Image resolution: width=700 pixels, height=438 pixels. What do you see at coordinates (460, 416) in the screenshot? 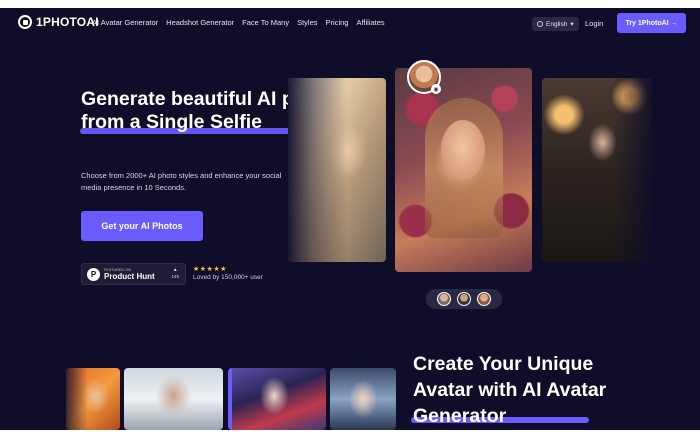
I see `section2-headline-line3: Generator` at bounding box center [460, 416].